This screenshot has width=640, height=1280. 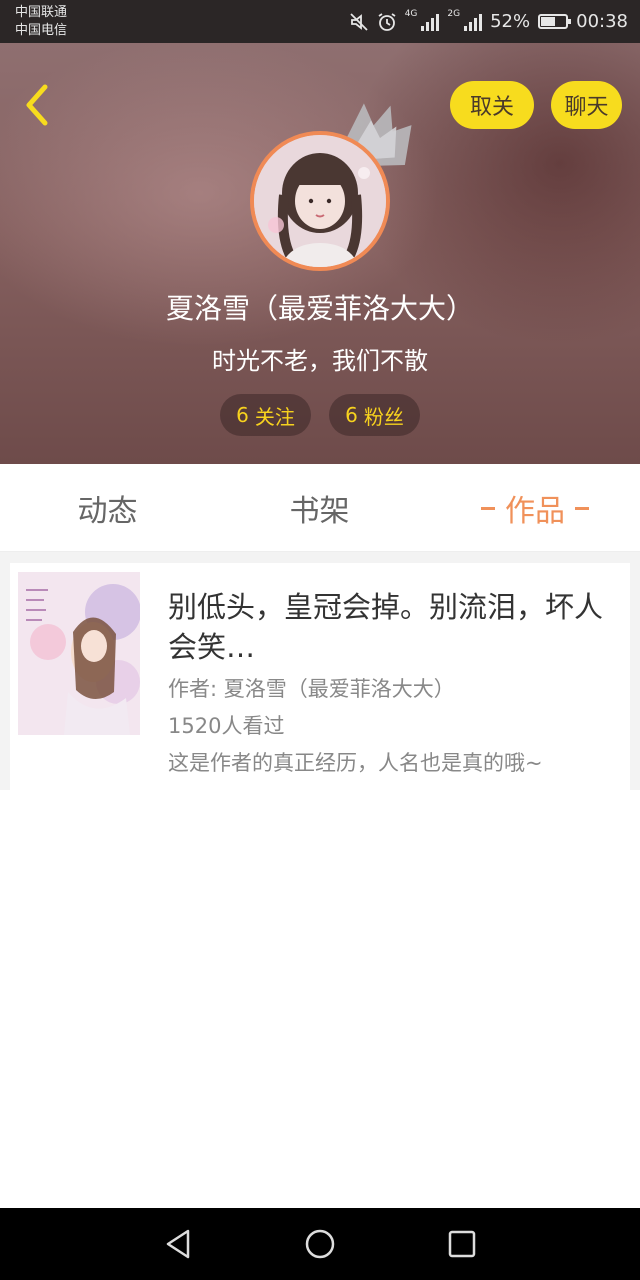 I want to click on nav-back-button, so click(x=178, y=1244).